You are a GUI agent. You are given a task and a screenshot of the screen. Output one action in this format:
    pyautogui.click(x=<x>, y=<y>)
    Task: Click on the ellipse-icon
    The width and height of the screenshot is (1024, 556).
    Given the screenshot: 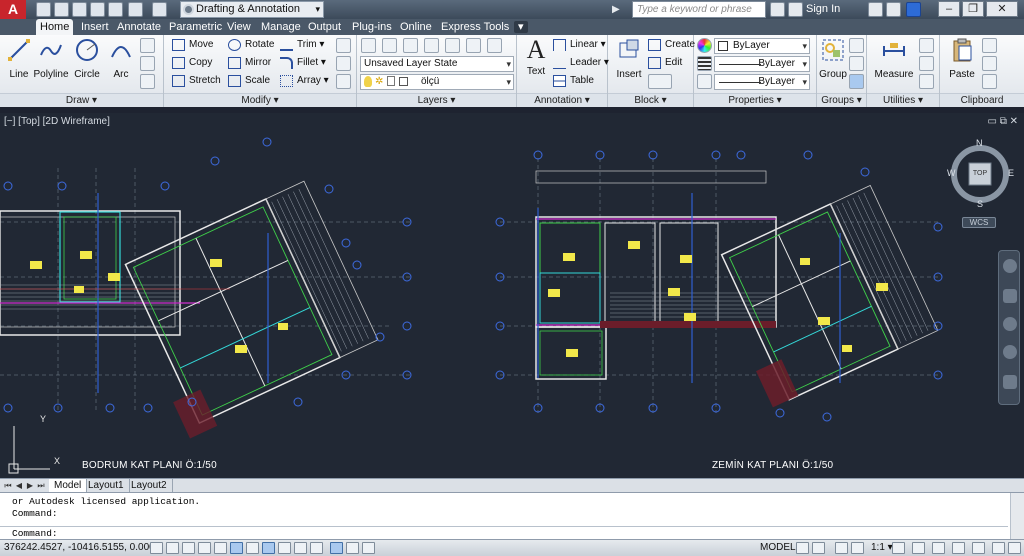 What is the action you would take?
    pyautogui.click(x=147, y=81)
    